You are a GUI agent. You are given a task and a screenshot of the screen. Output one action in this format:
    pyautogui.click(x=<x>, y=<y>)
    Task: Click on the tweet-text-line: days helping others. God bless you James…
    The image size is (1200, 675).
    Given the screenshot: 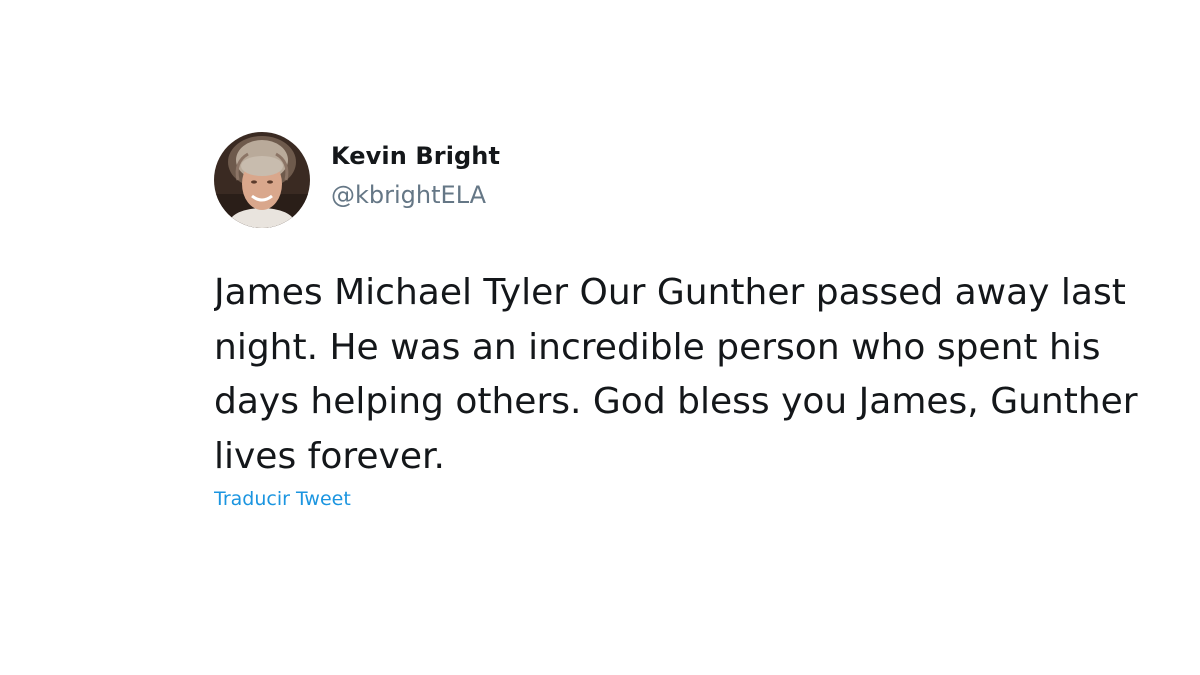 What is the action you would take?
    pyautogui.click(x=676, y=401)
    